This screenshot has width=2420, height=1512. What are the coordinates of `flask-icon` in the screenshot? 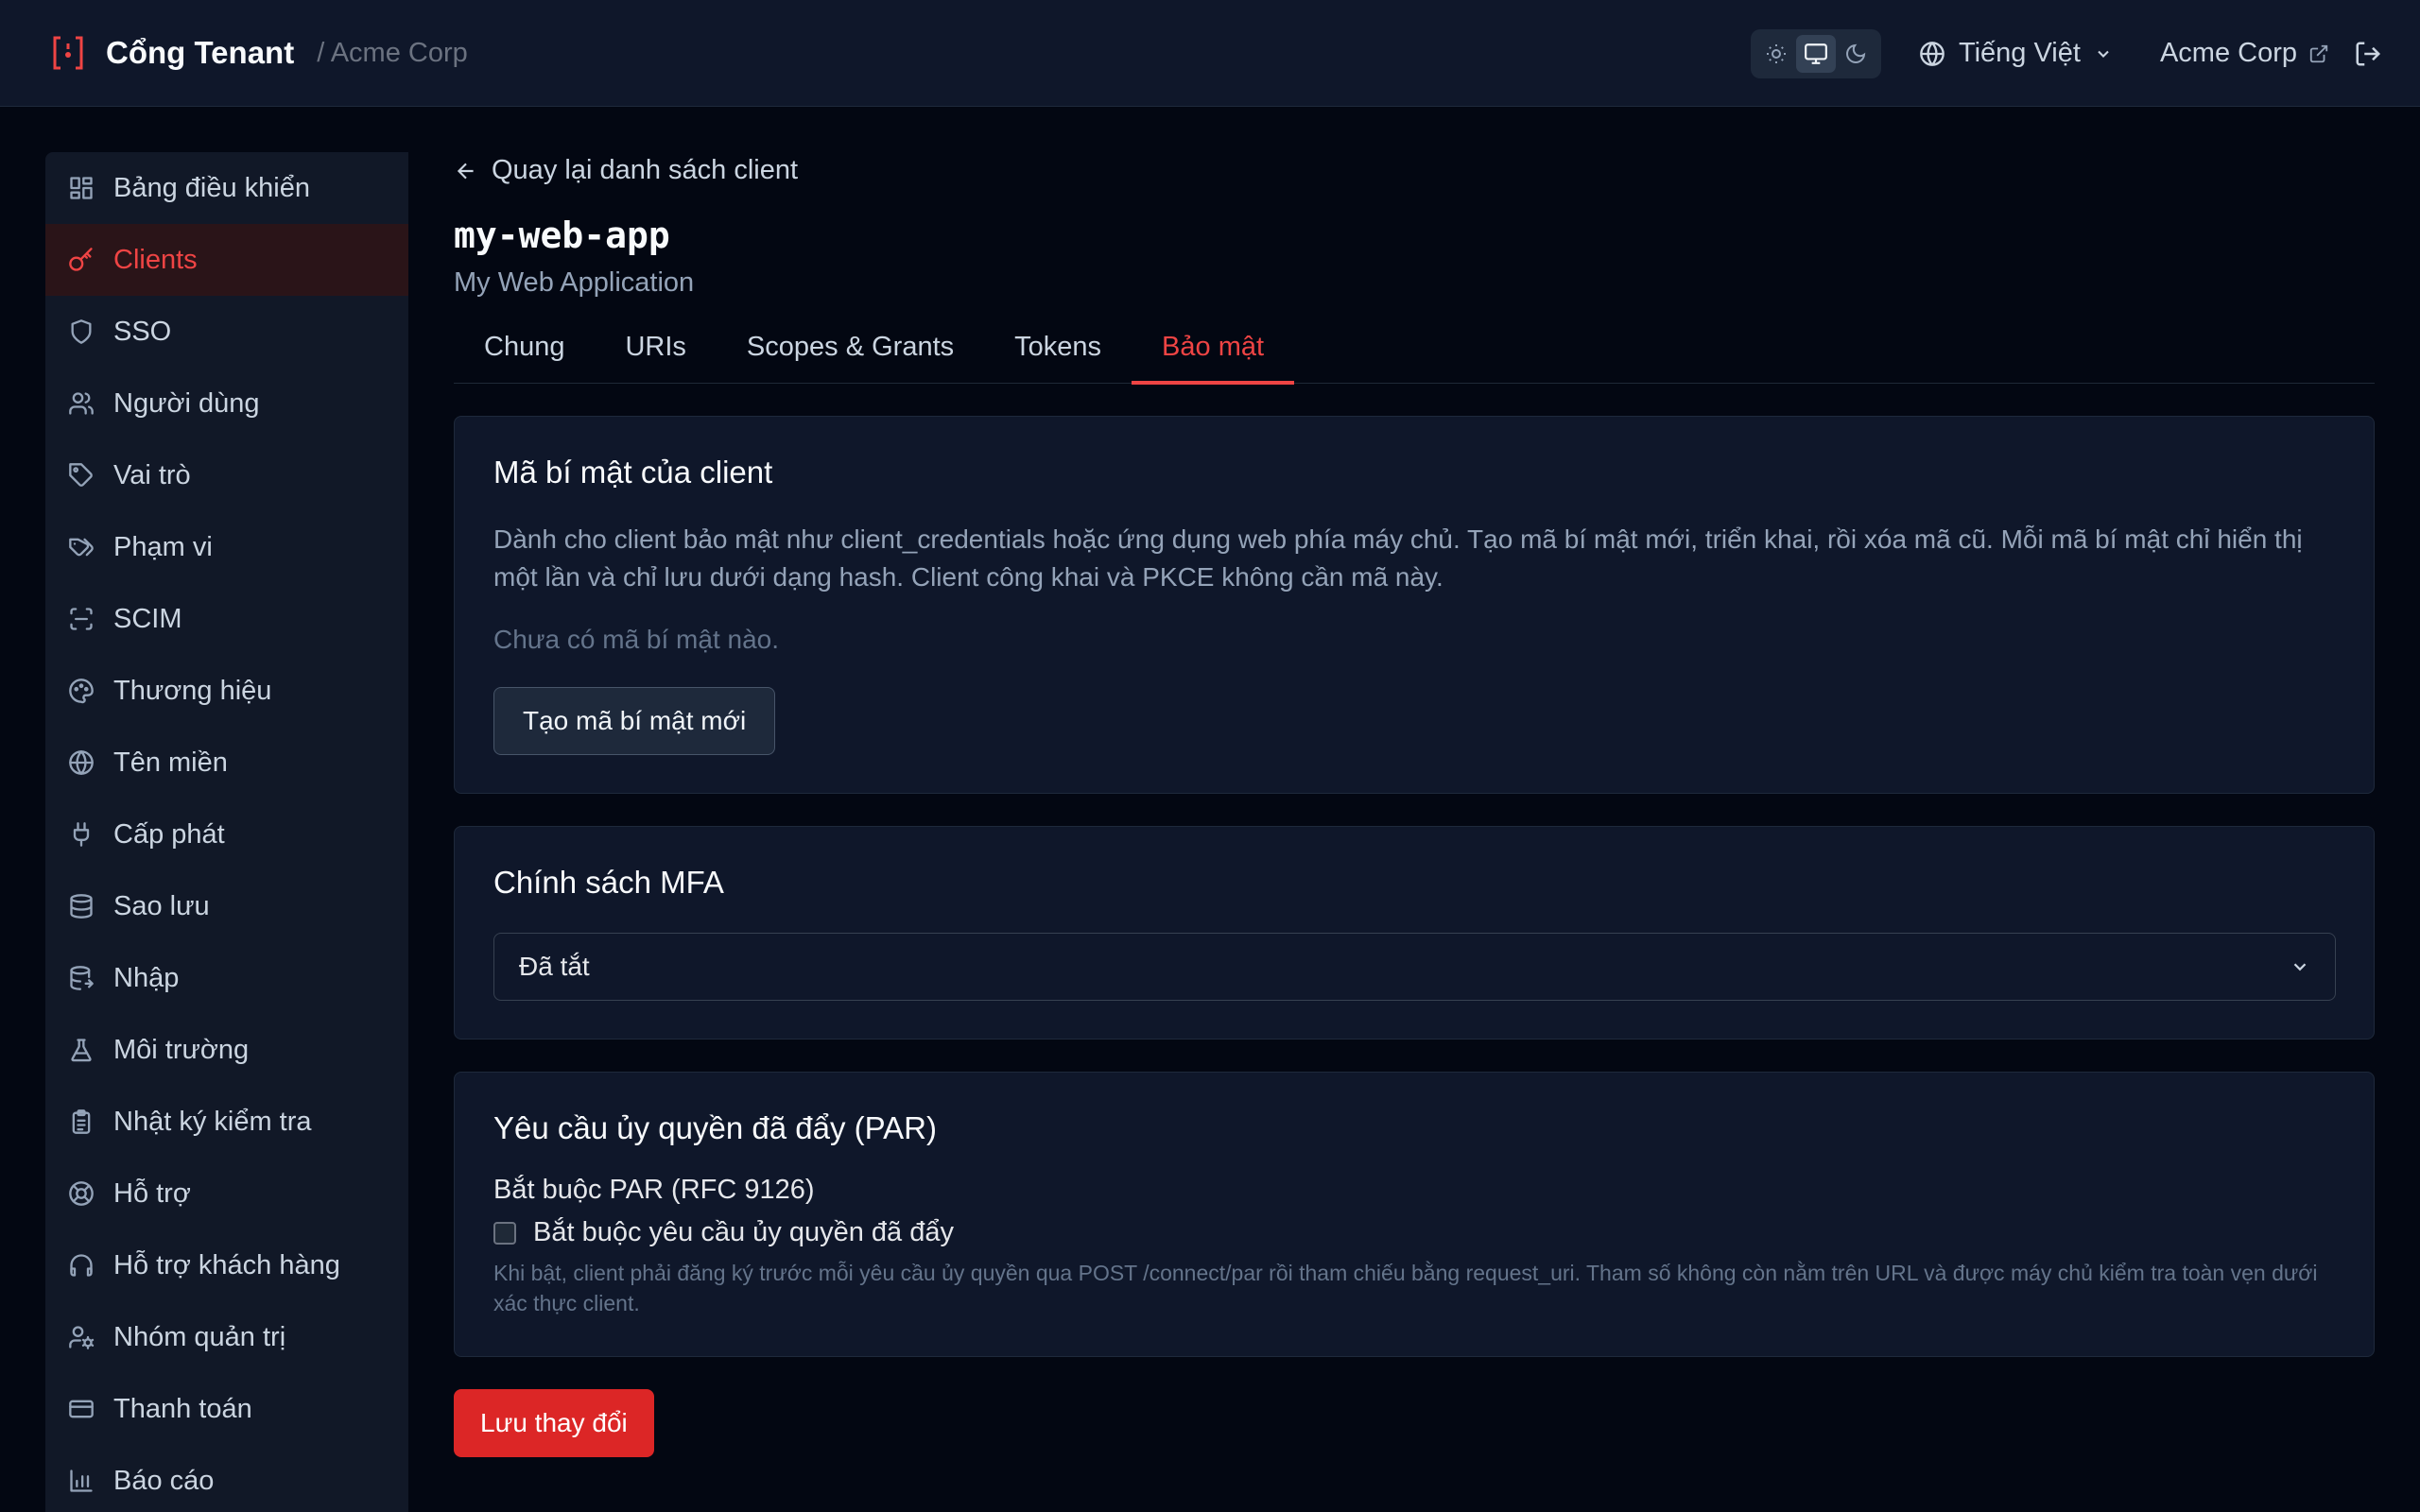 It's located at (81, 1050).